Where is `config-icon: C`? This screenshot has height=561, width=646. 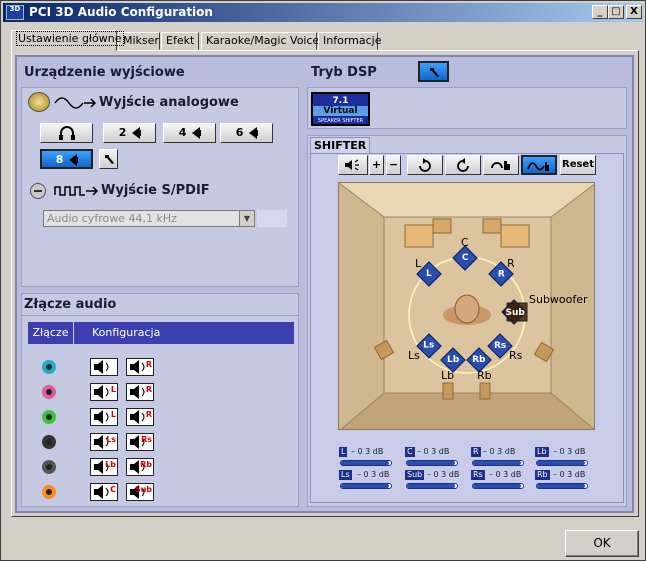
config-icon: C is located at coordinates (104, 492).